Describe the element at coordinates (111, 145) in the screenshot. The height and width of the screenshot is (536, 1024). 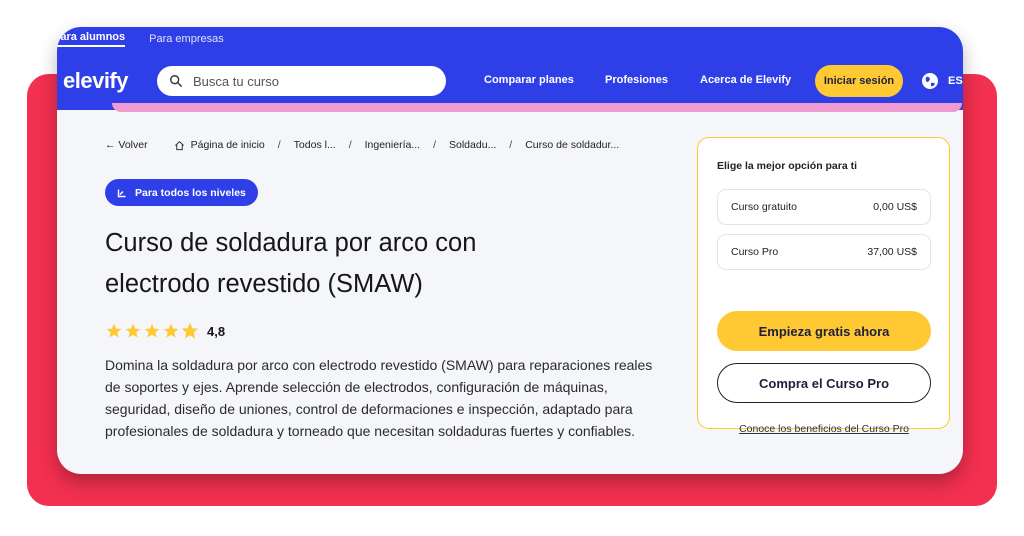
I see `back-arrow-icon: ←` at that location.